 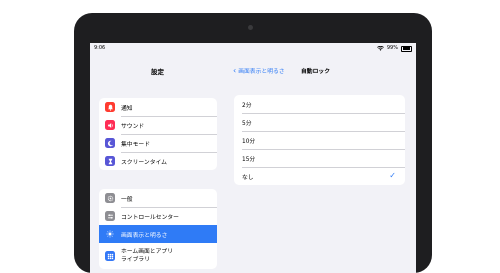 I want to click on sidebar-item-label: 集中モード, so click(x=135, y=144).